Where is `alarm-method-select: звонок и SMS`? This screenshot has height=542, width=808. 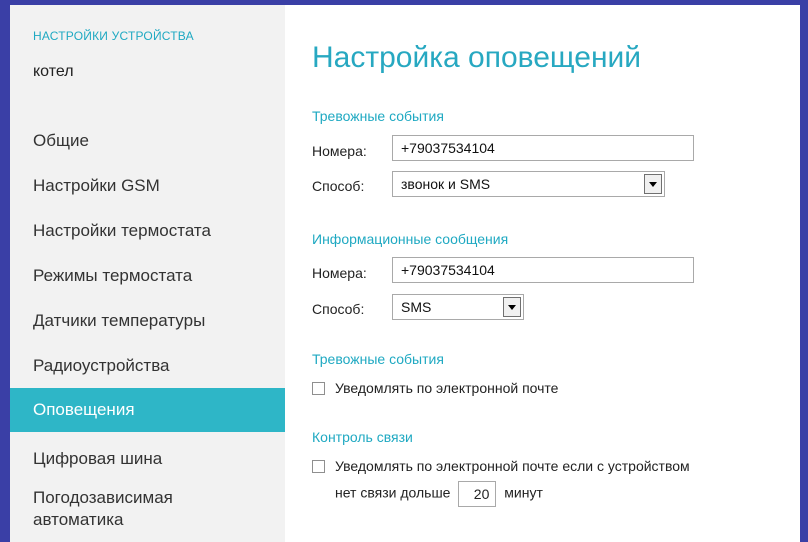
alarm-method-select: звонок и SMS is located at coordinates (528, 184).